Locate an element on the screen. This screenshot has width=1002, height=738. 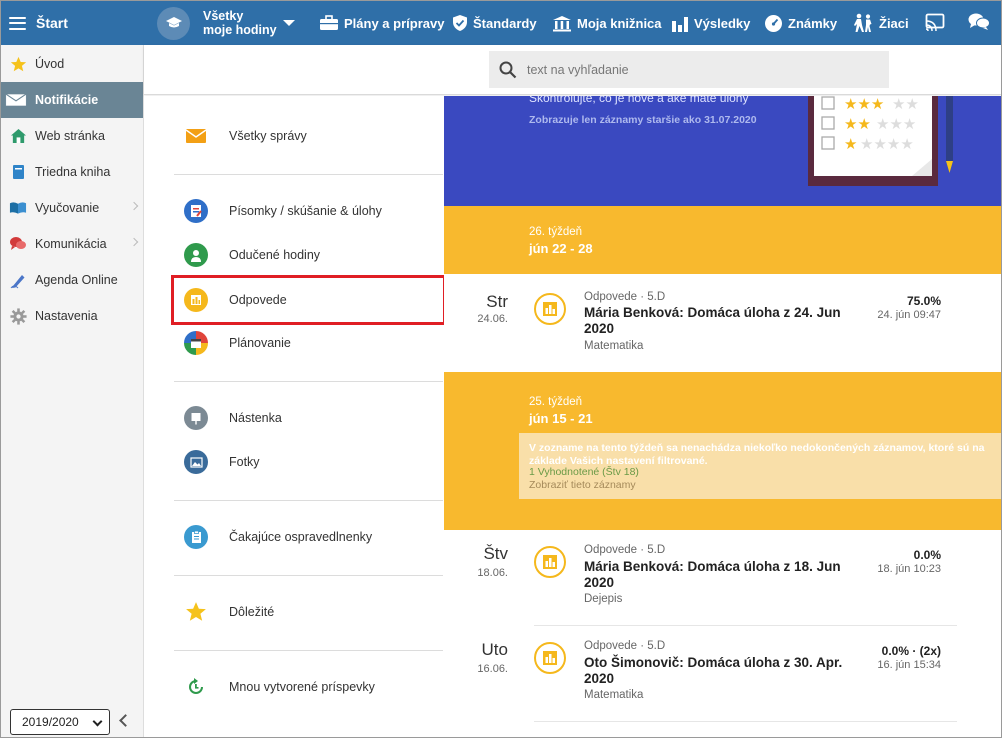
filter-answers: Odpovede is located at coordinates (308, 300).